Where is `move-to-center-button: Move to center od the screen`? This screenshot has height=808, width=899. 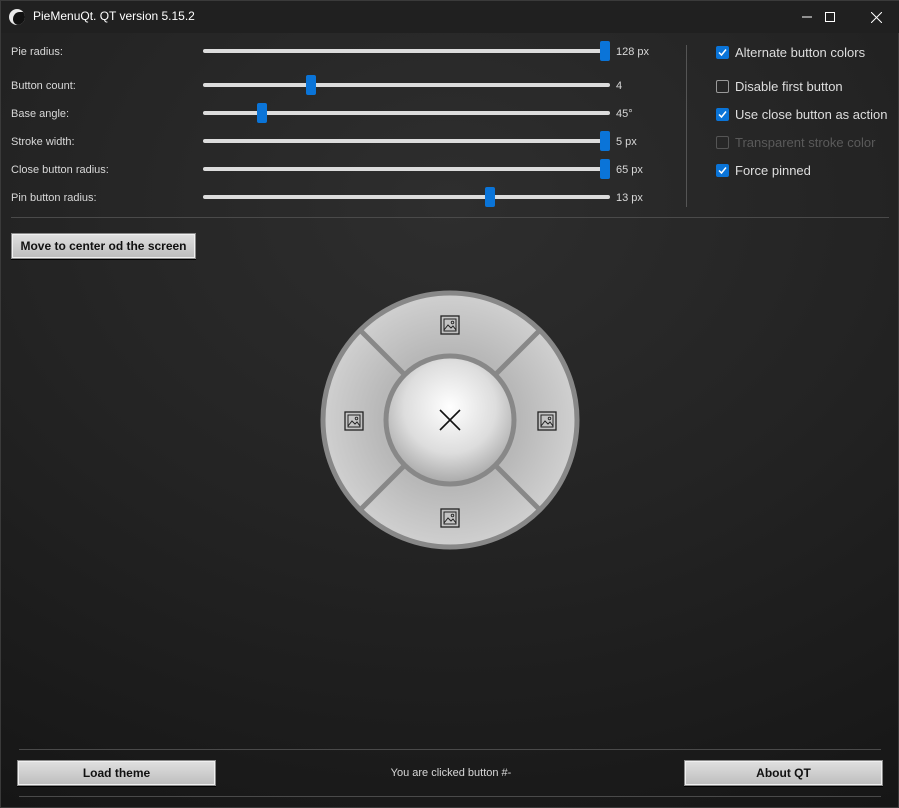 move-to-center-button: Move to center od the screen is located at coordinates (103, 246).